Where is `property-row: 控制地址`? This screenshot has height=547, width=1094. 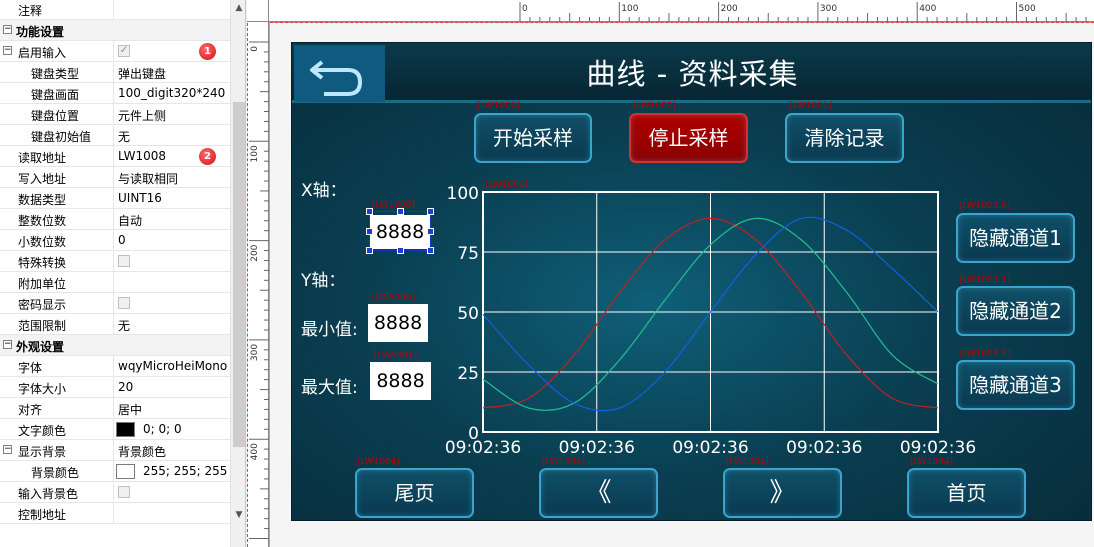 property-row: 控制地址 is located at coordinates (115, 513).